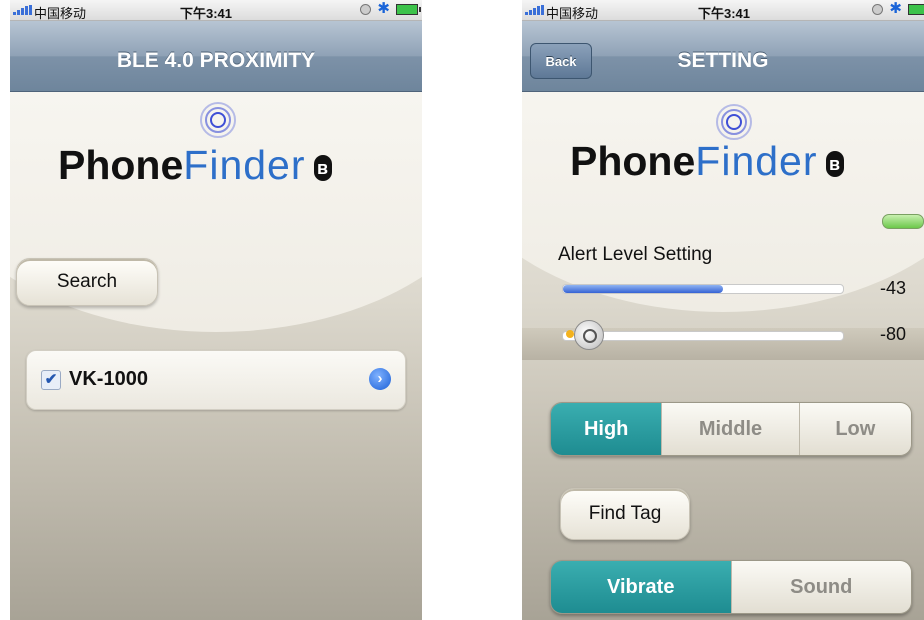  What do you see at coordinates (87, 282) in the screenshot?
I see `search-button: Search` at bounding box center [87, 282].